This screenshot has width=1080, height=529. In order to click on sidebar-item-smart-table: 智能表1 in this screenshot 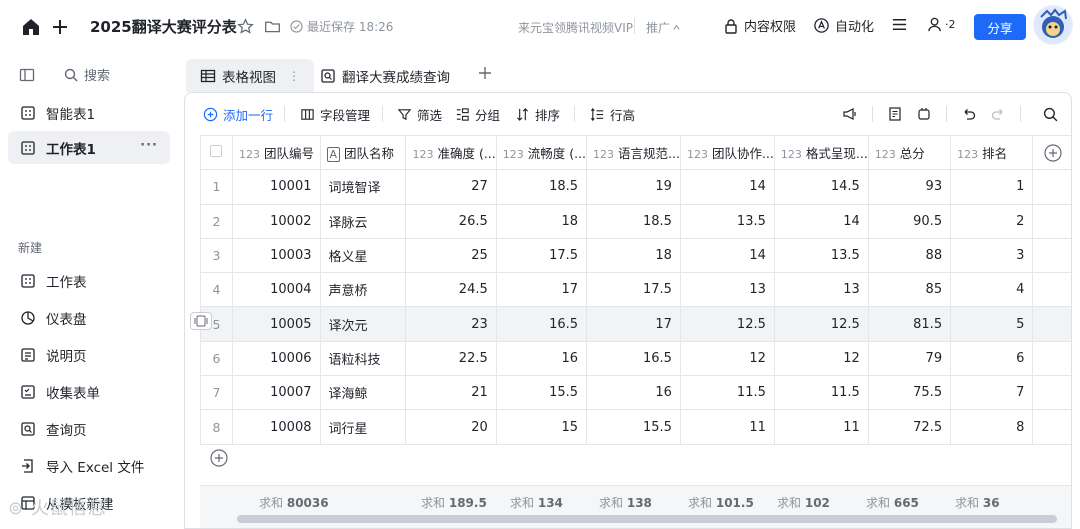, I will do `click(89, 112)`.